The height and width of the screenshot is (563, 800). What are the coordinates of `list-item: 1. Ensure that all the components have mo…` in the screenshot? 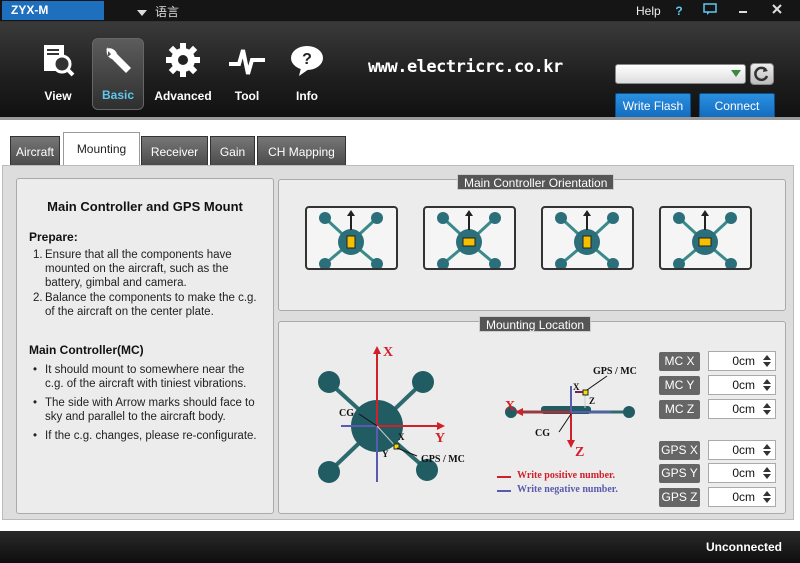 It's located at (132, 269).